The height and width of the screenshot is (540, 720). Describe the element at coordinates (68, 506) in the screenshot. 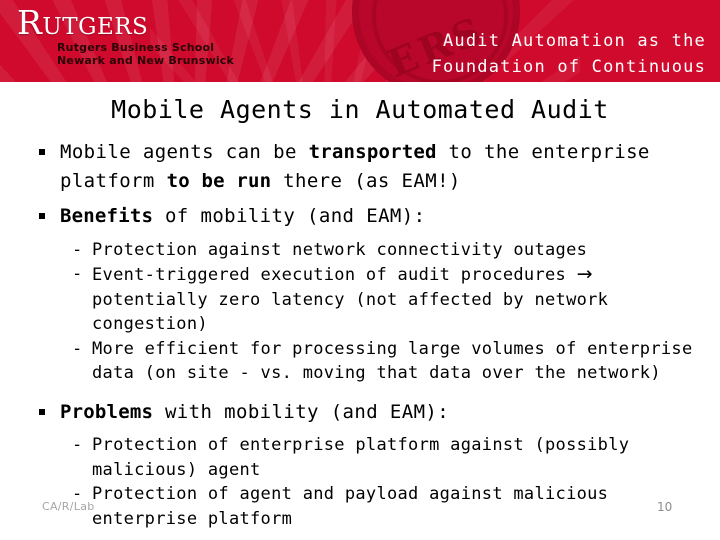

I see `lab-footer-label: CA/R/Lab` at that location.